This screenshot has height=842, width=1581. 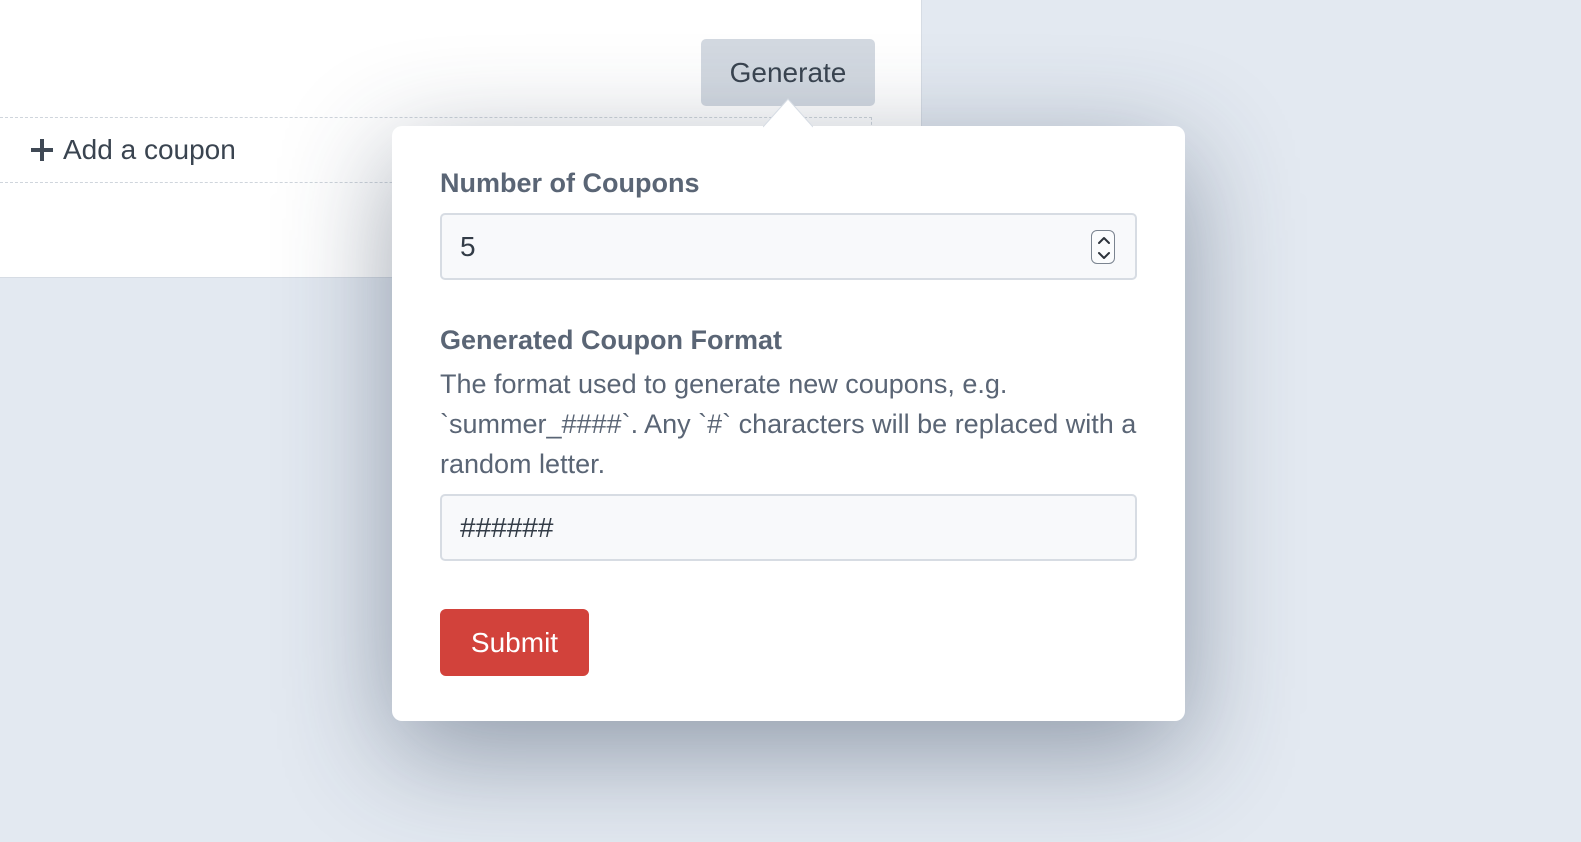 What do you see at coordinates (788, 246) in the screenshot?
I see `number-of-coupons-input: 5` at bounding box center [788, 246].